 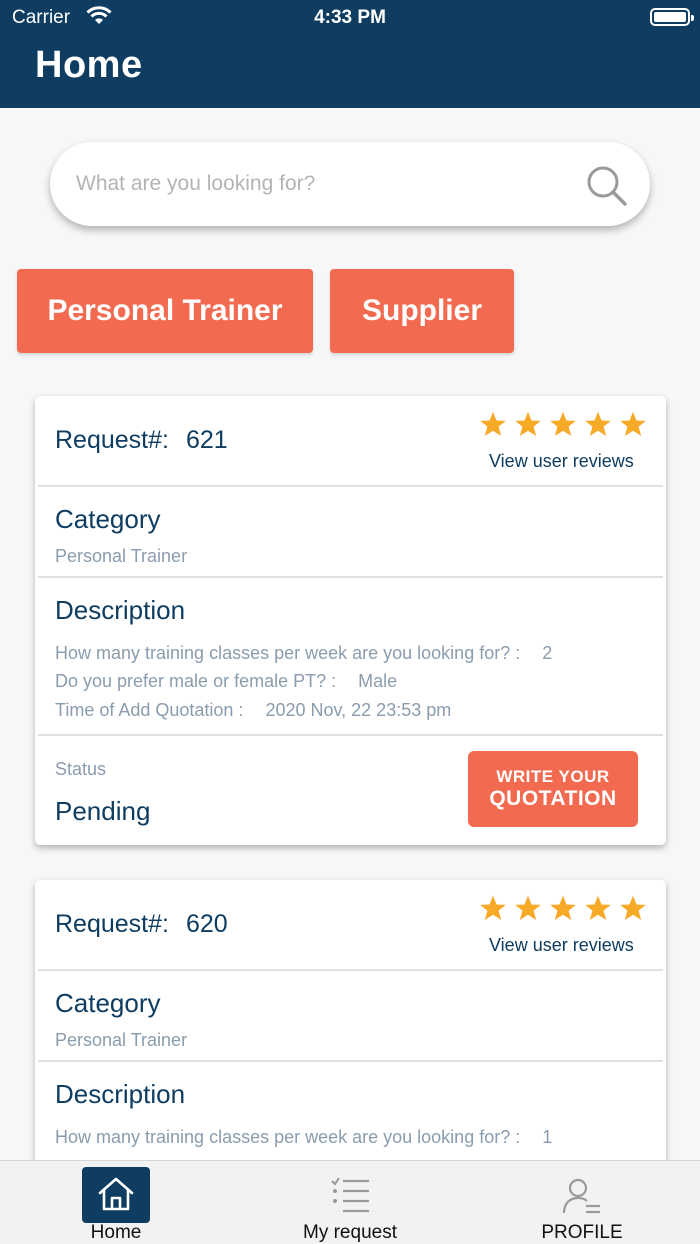 What do you see at coordinates (672, 17) in the screenshot?
I see `battery-icon` at bounding box center [672, 17].